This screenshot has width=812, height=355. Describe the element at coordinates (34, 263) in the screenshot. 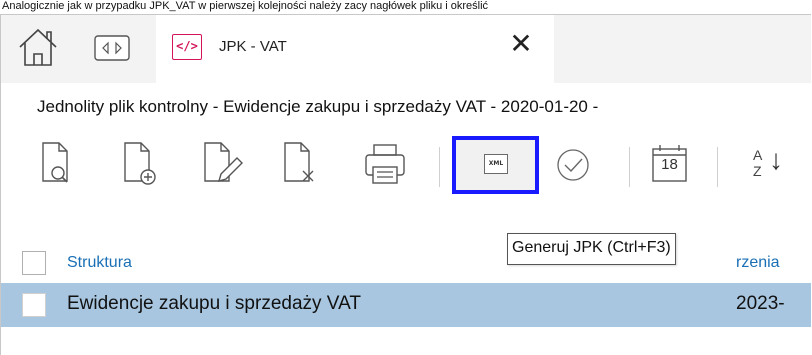

I see `select-all-checkbox` at that location.